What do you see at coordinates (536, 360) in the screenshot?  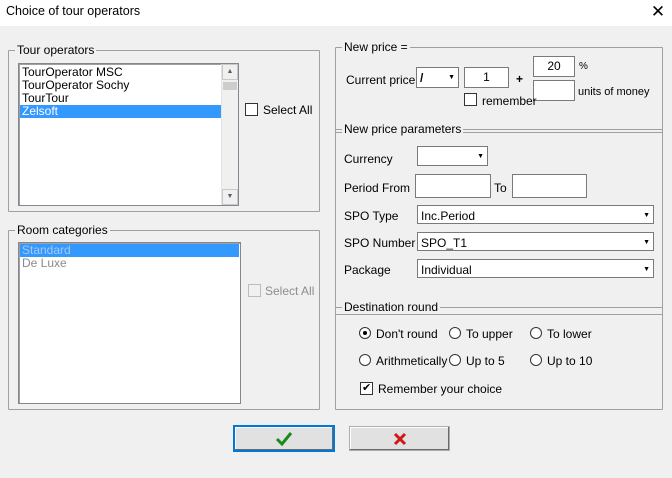 I see `up-to-10-radio` at bounding box center [536, 360].